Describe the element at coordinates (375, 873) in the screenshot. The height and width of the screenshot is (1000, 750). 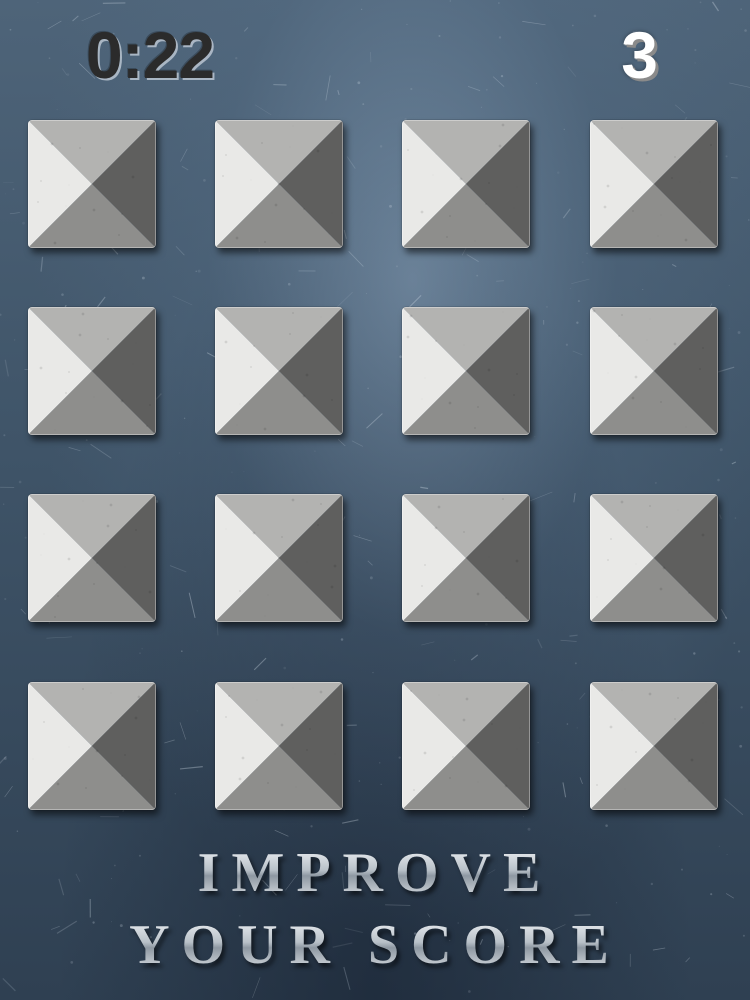
I see `banner-line-improve: IMPROVE` at that location.